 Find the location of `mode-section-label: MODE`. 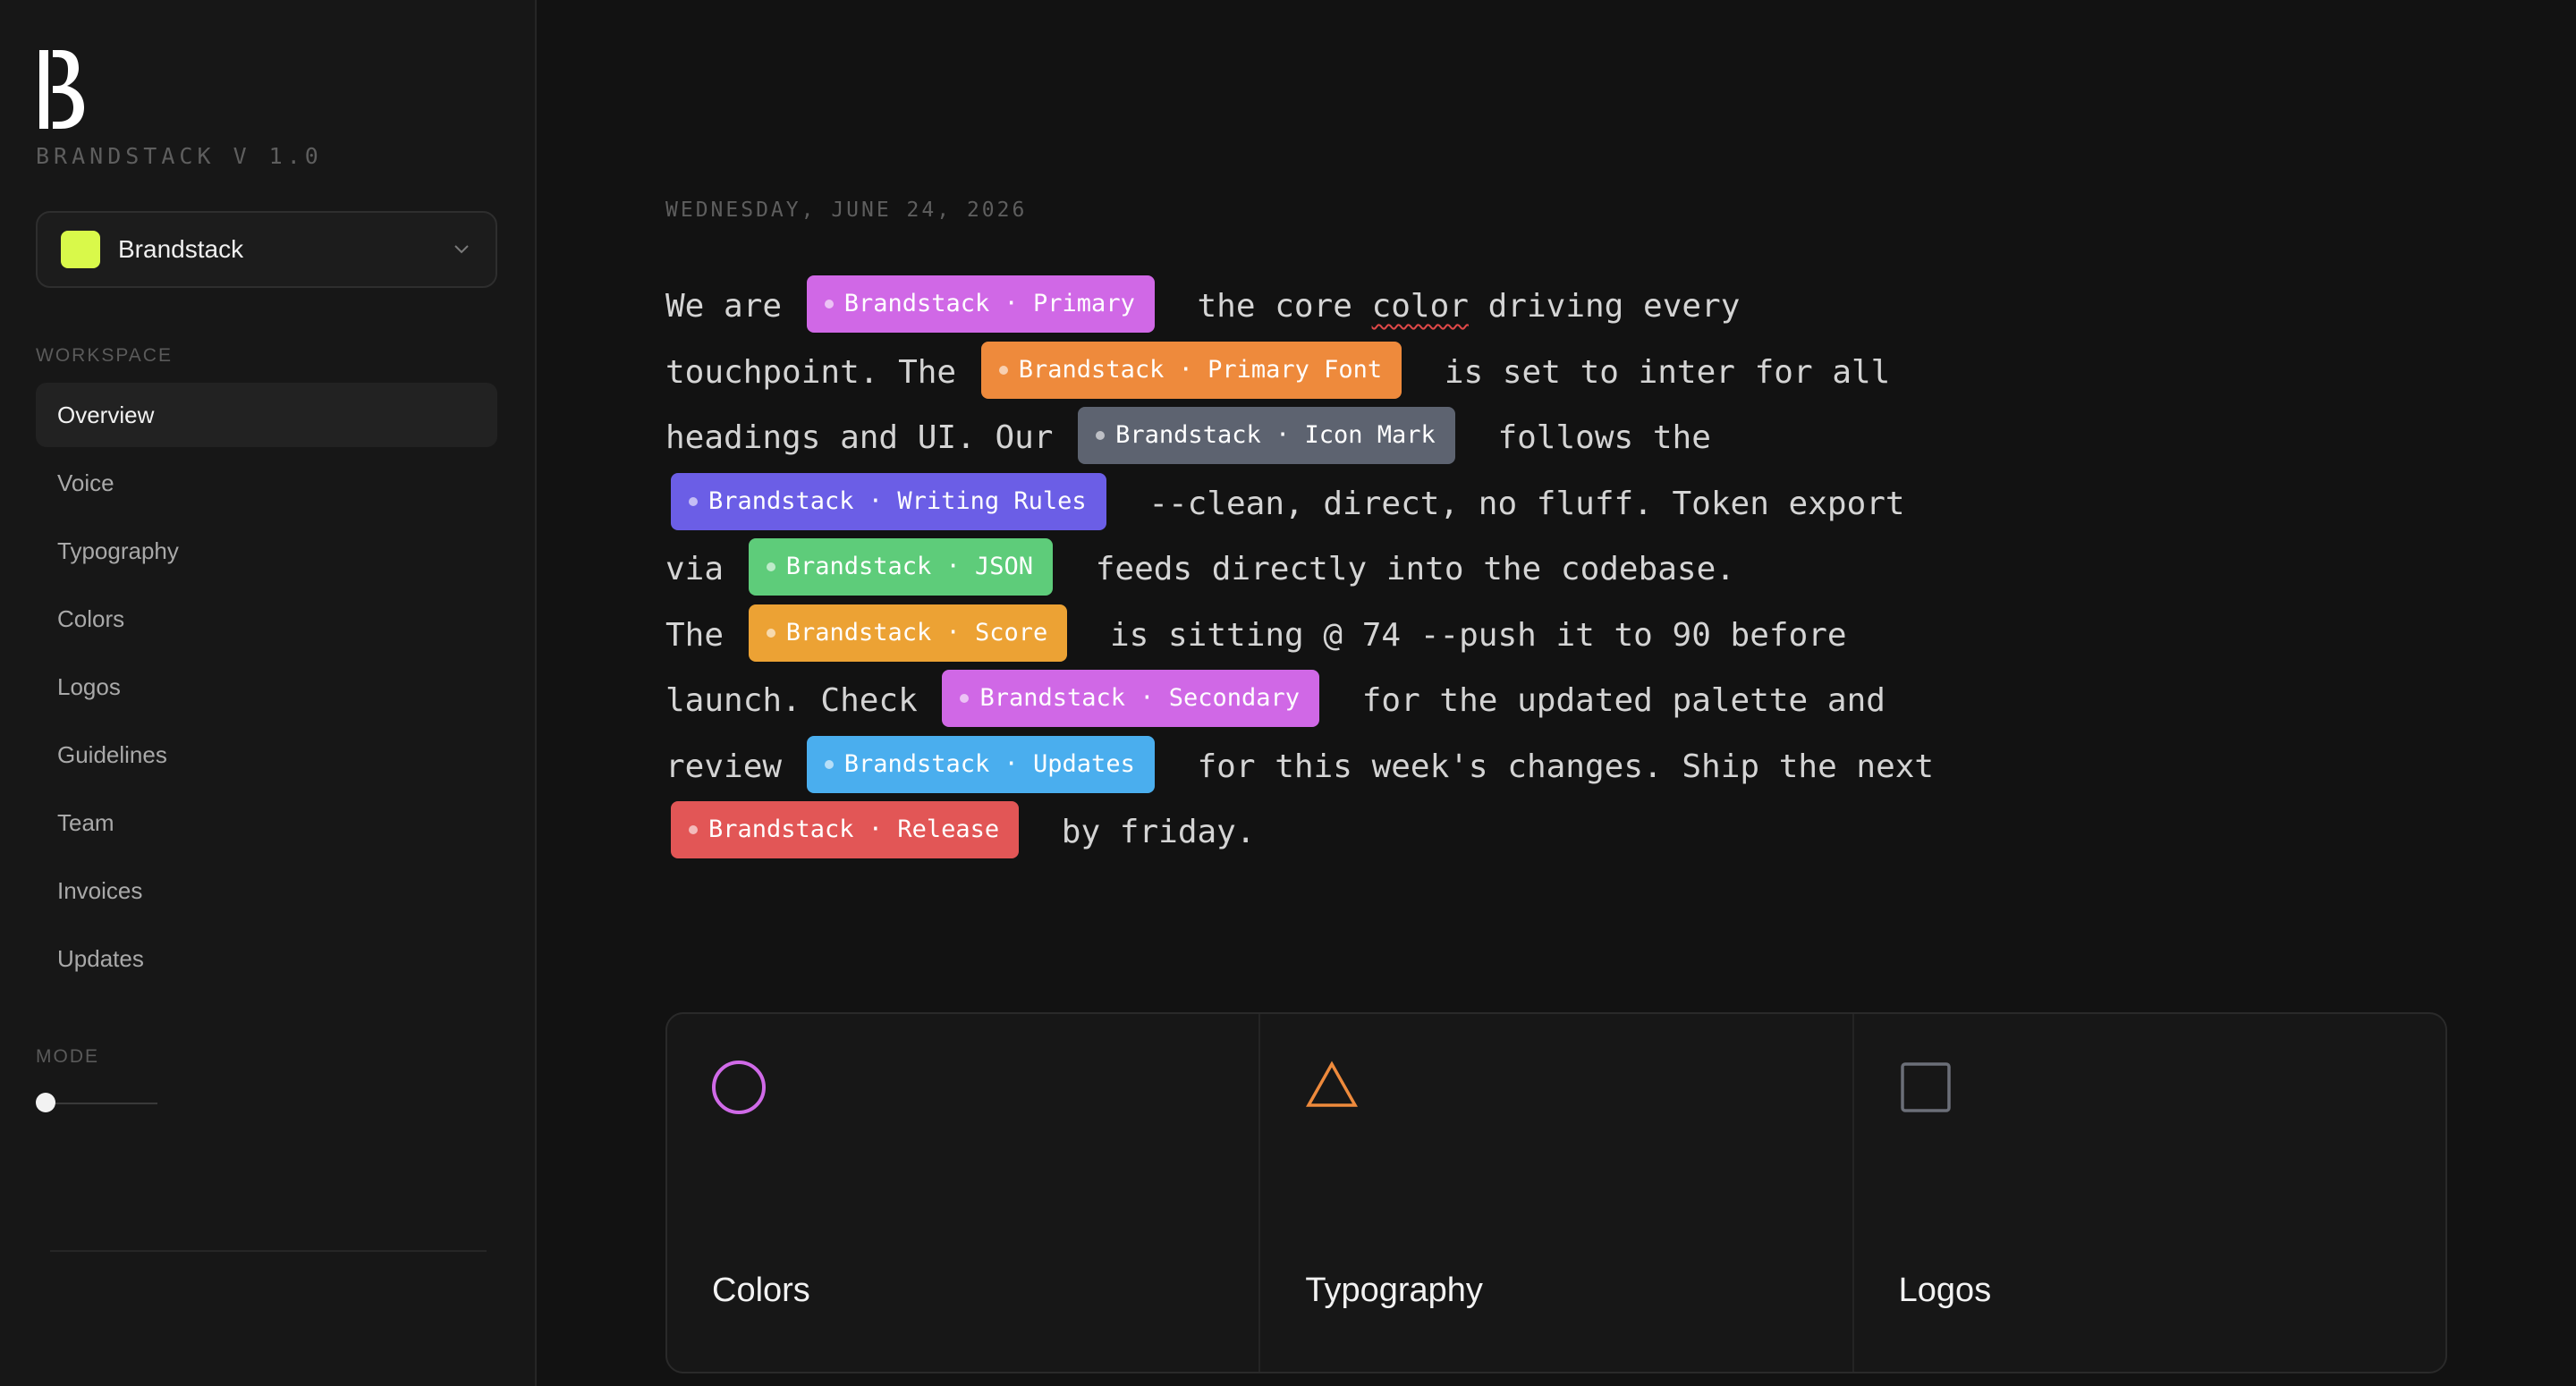

mode-section-label: MODE is located at coordinates (67, 1057).